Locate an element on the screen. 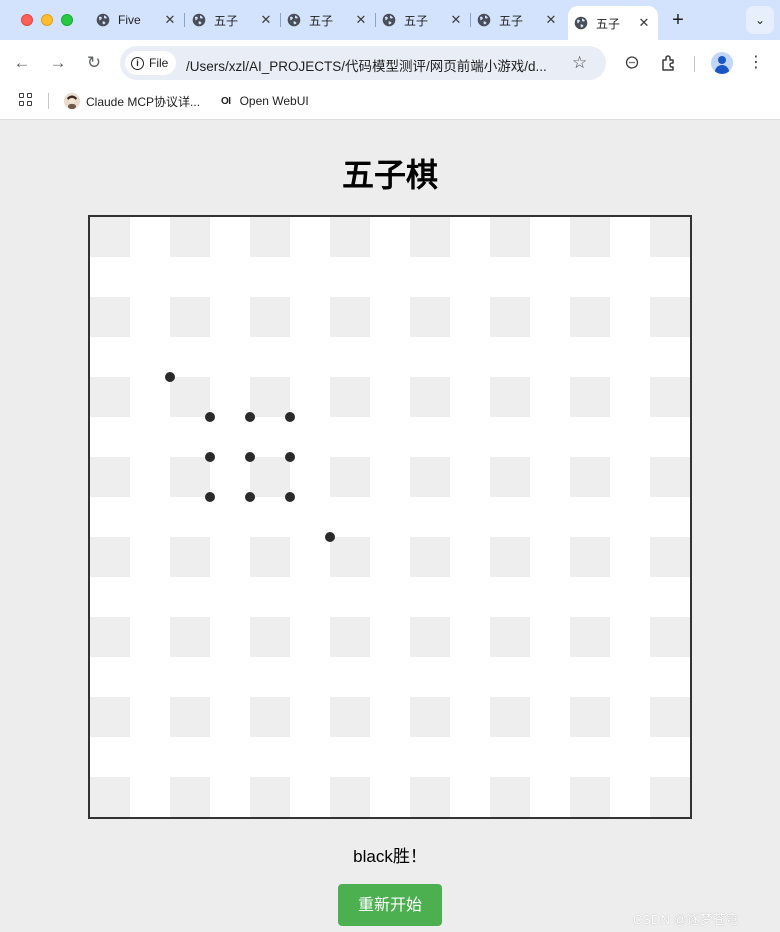 The image size is (780, 932). more-menu-icon: ⋮ is located at coordinates (756, 63).